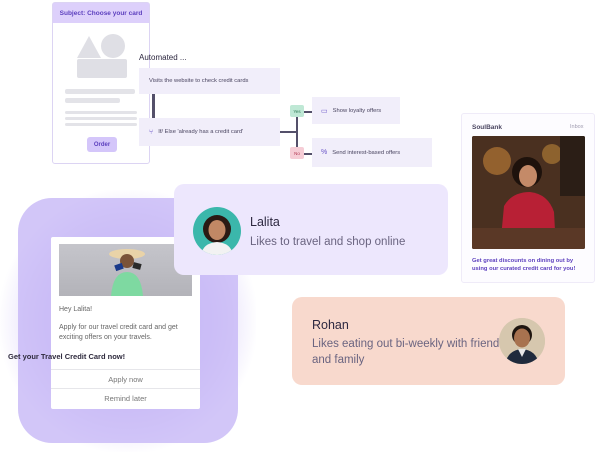 The height and width of the screenshot is (458, 595). I want to click on circle-placeholder-icon, so click(113, 46).